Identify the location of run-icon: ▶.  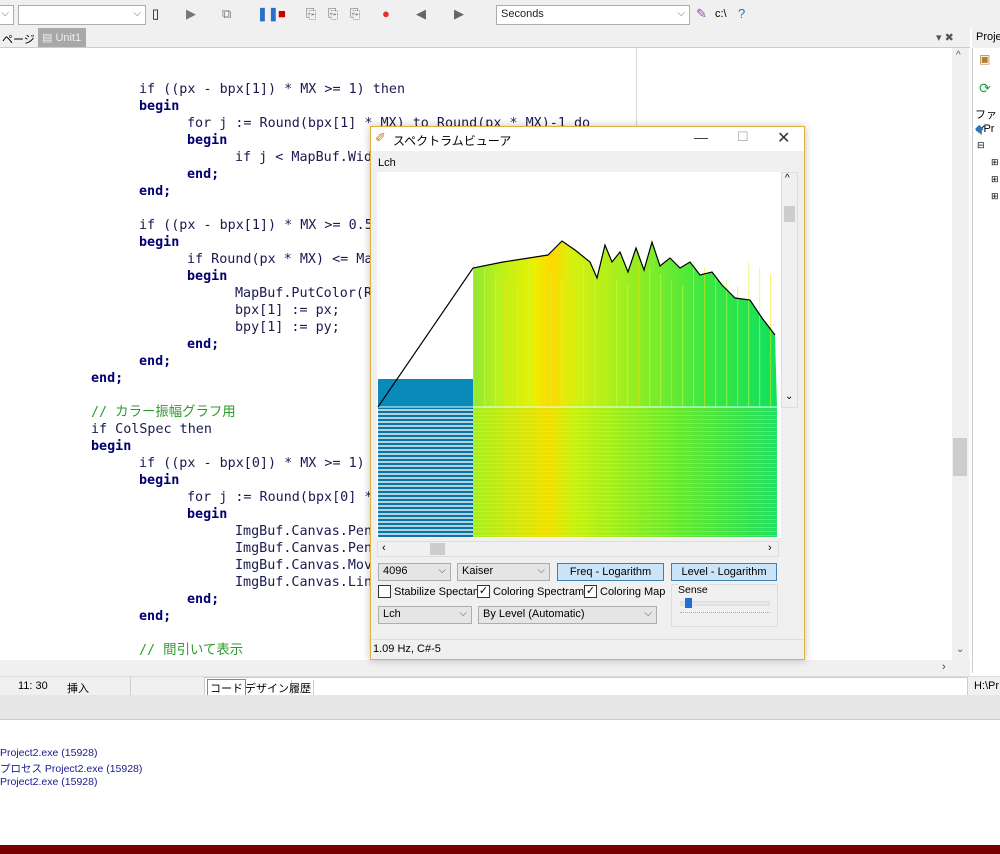
(191, 14).